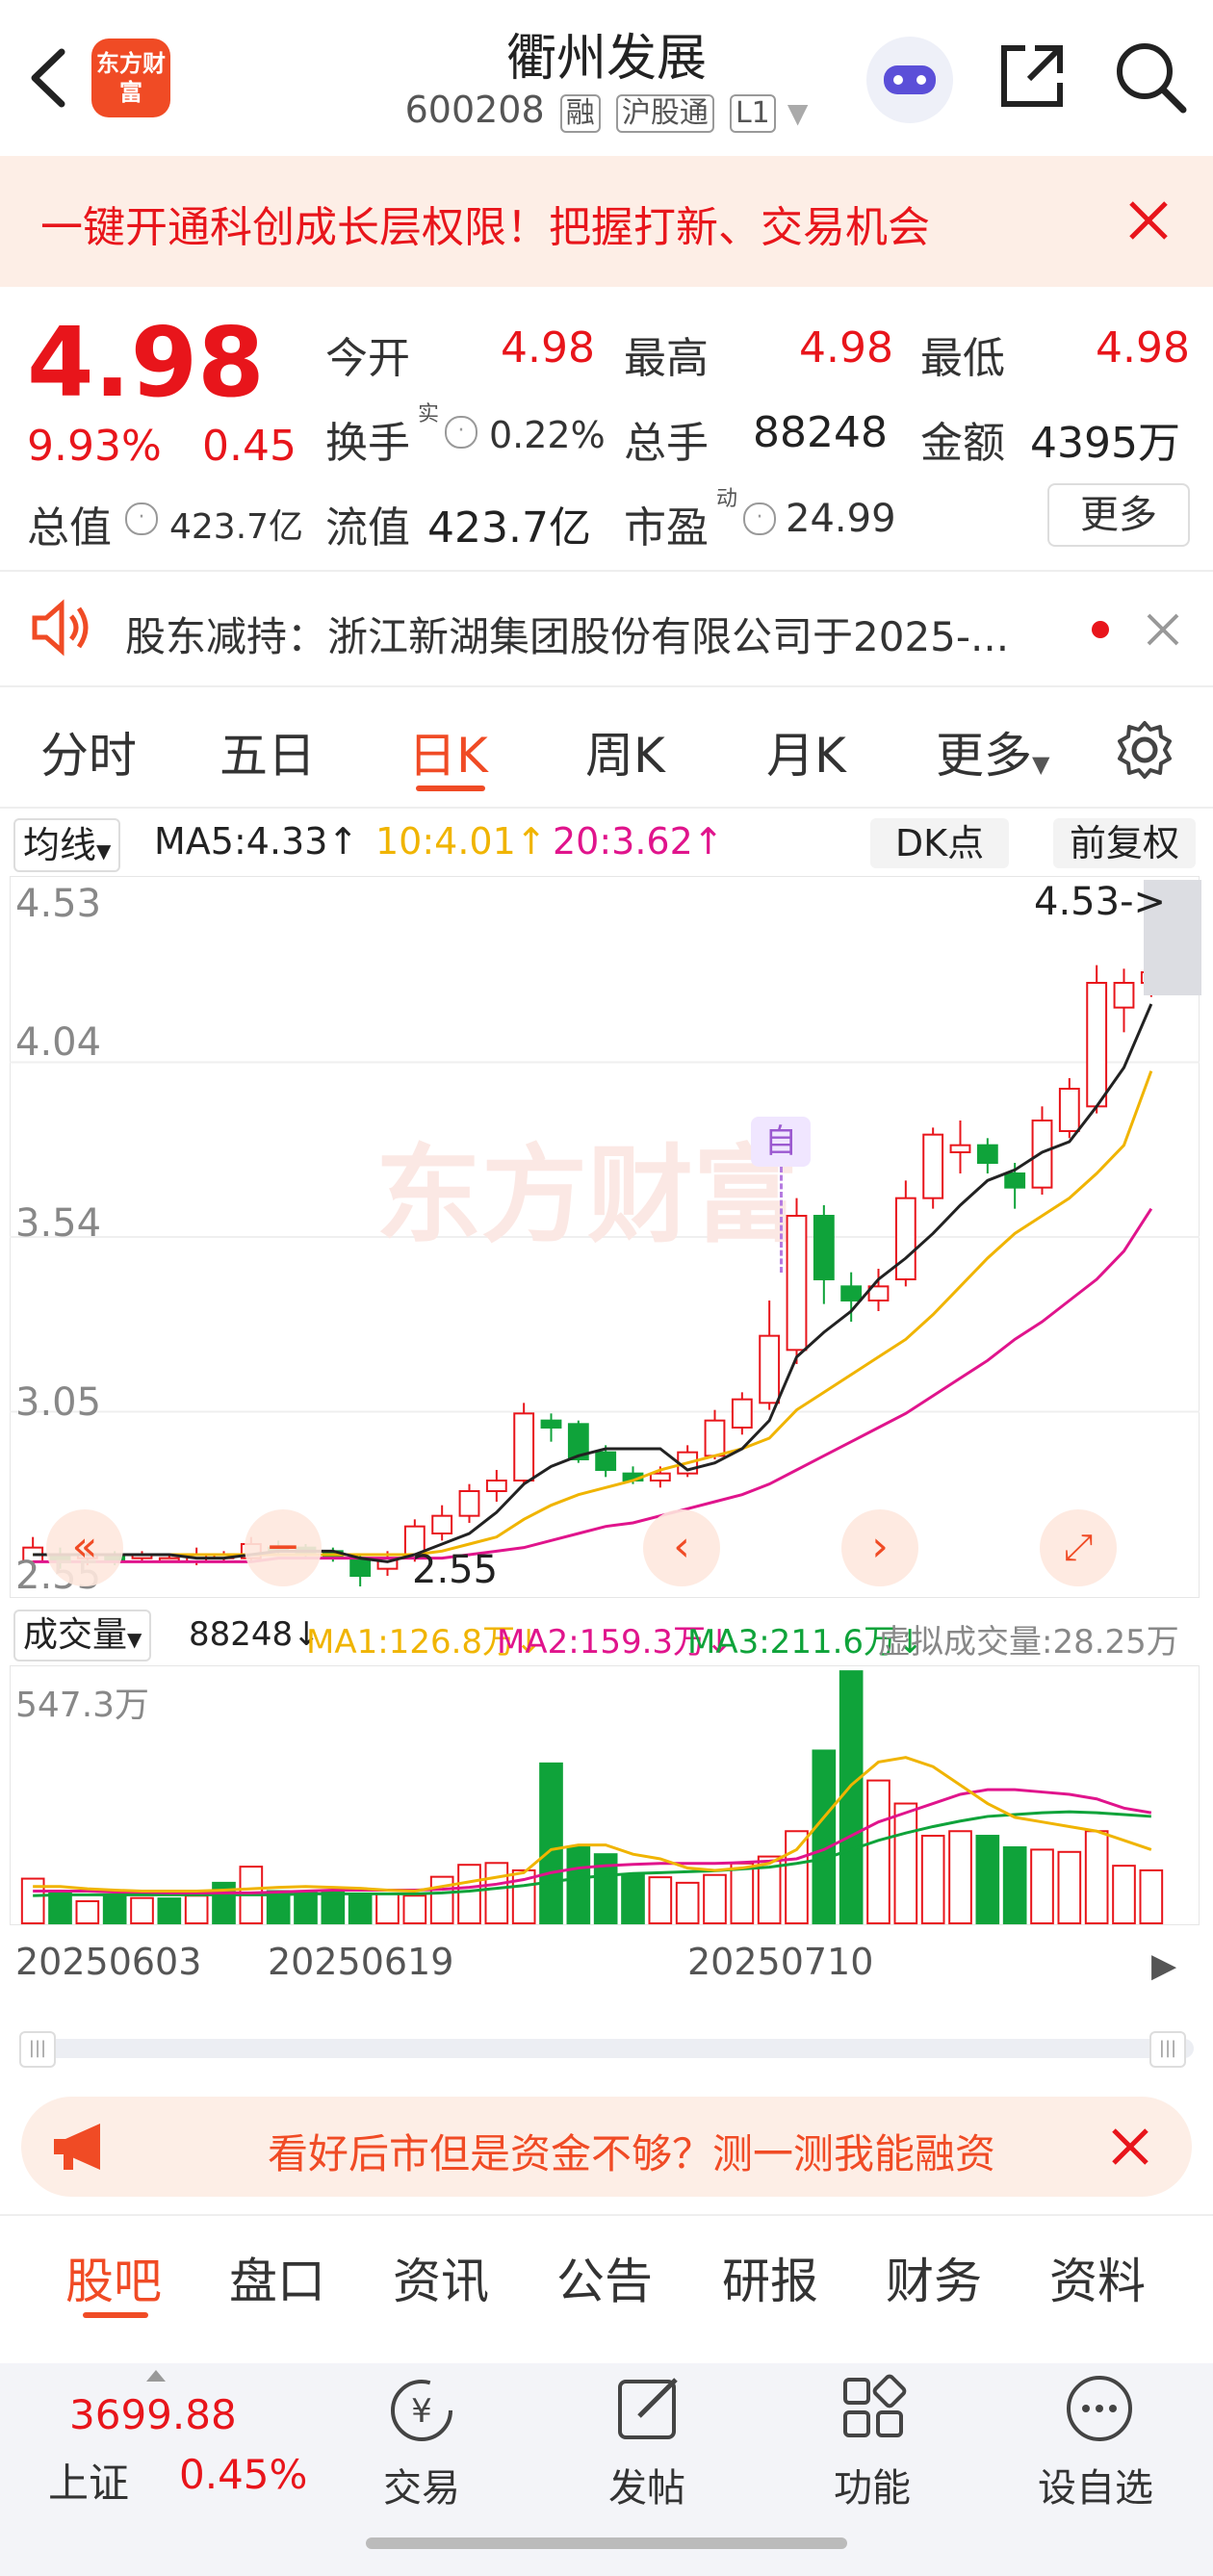 This screenshot has width=1213, height=2576. Describe the element at coordinates (1105, 444) in the screenshot. I see `amount-value: 4395万` at that location.